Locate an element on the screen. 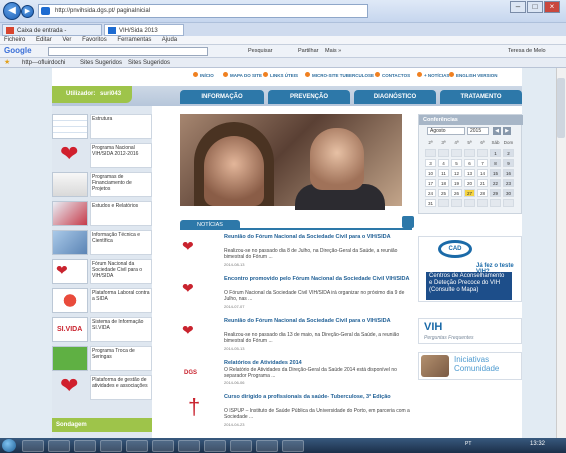 This screenshot has width=566, height=453. calendar-day: 4 is located at coordinates (443, 163).